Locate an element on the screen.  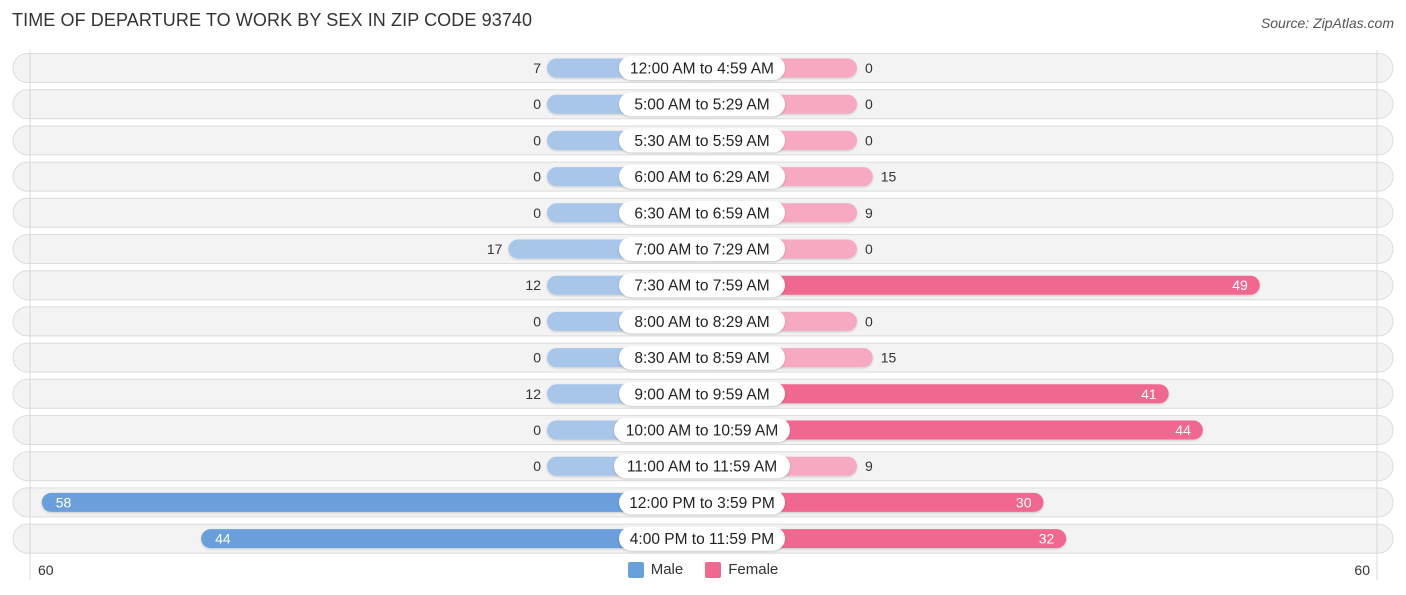
row-7: 0 0 8:00 AM to 8:29 AM is located at coordinates (703, 321).